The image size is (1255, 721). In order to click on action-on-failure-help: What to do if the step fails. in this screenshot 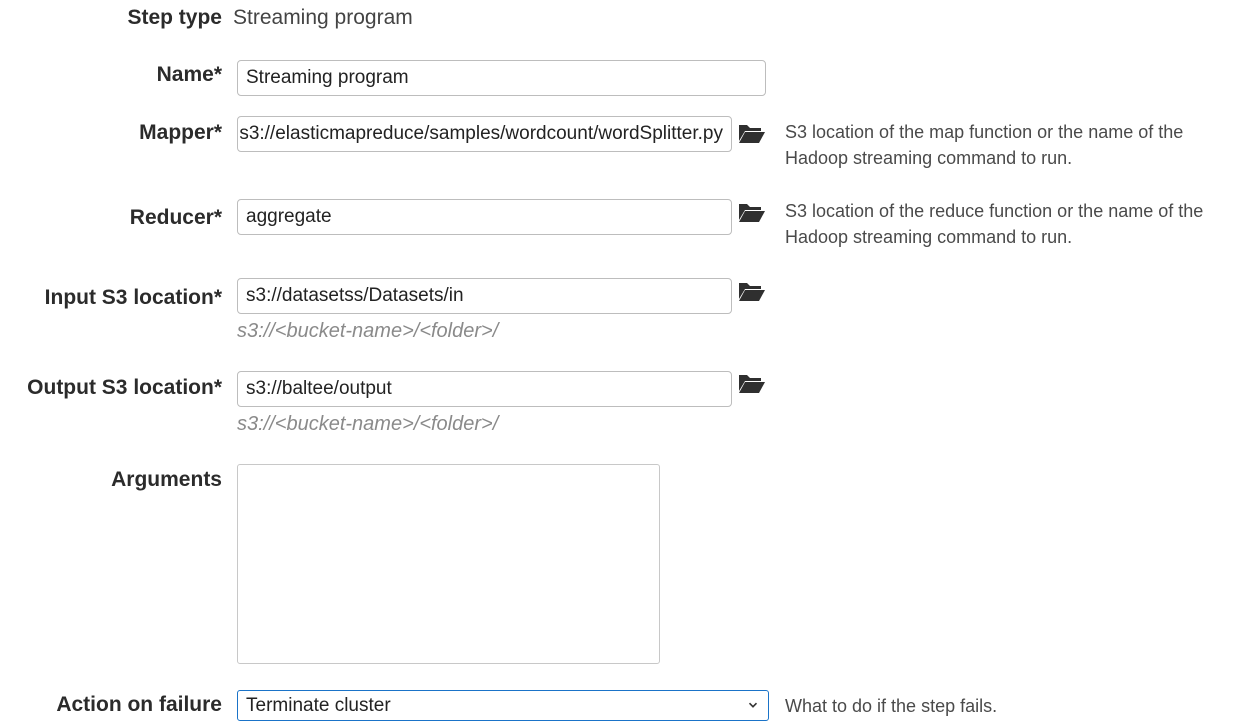, I will do `click(891, 706)`.